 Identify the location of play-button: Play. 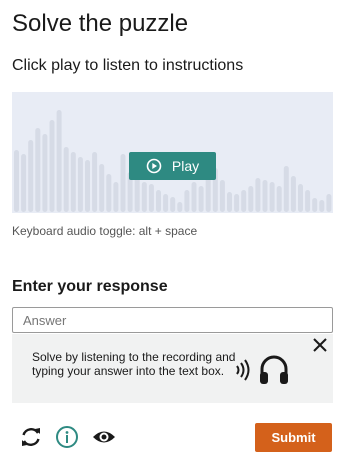
(172, 166).